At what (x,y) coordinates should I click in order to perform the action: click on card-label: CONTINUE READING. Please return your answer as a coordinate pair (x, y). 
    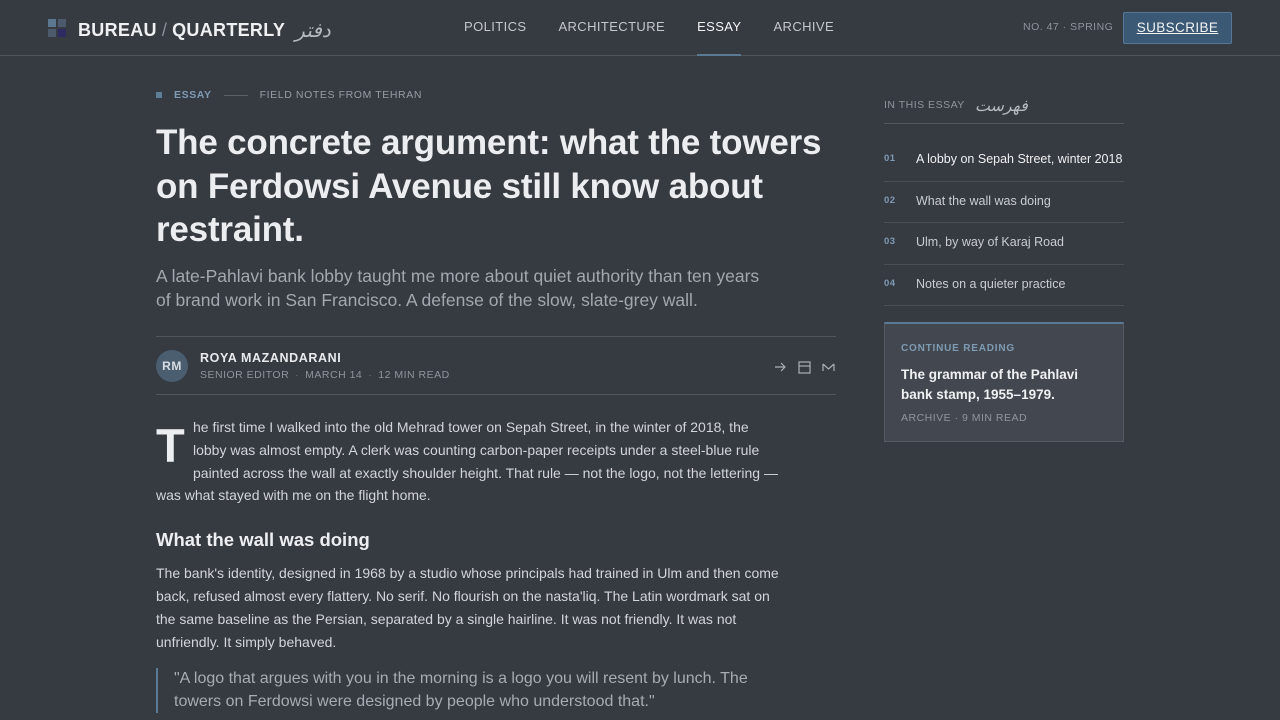
    Looking at the image, I should click on (958, 348).